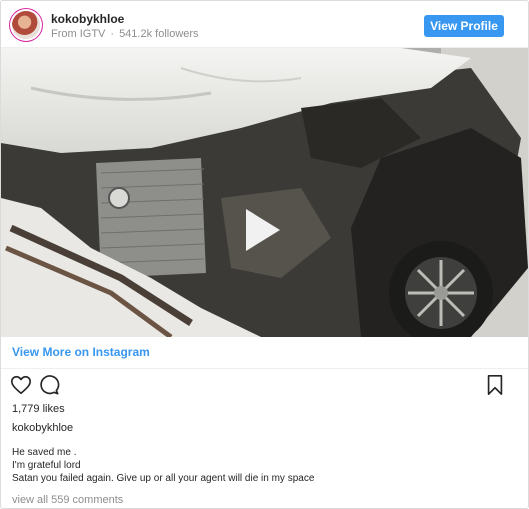 The height and width of the screenshot is (509, 529). I want to click on source-label: From IGTV, so click(78, 34).